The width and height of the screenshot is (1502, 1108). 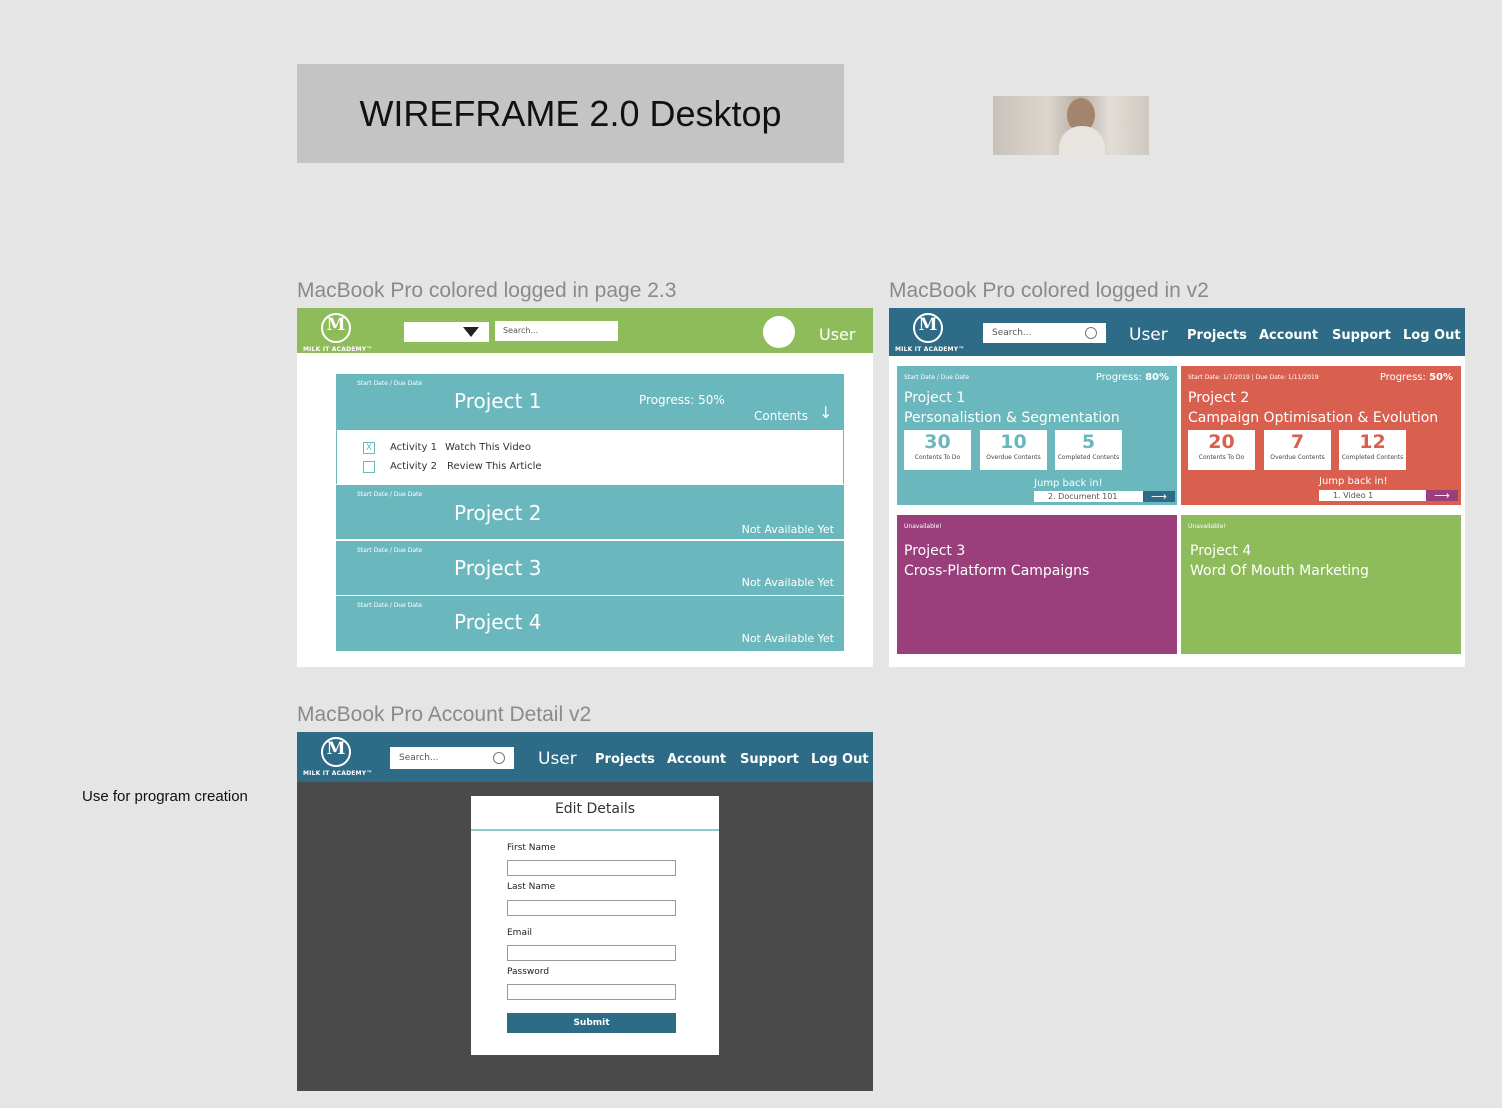 I want to click on modal-title: Edit Details, so click(x=595, y=813).